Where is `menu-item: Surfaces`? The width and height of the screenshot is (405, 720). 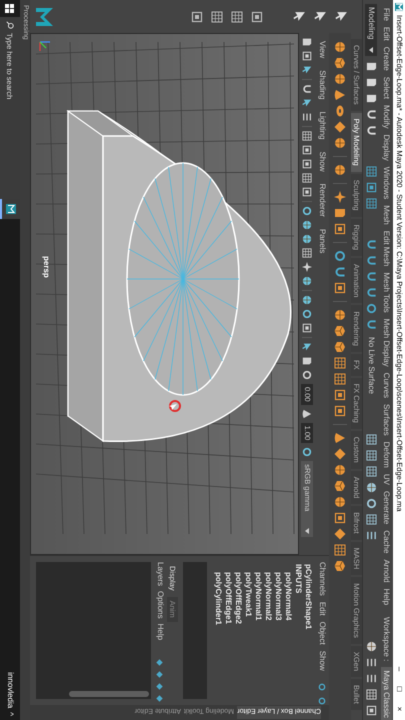 menu-item: Surfaces is located at coordinates (386, 420).